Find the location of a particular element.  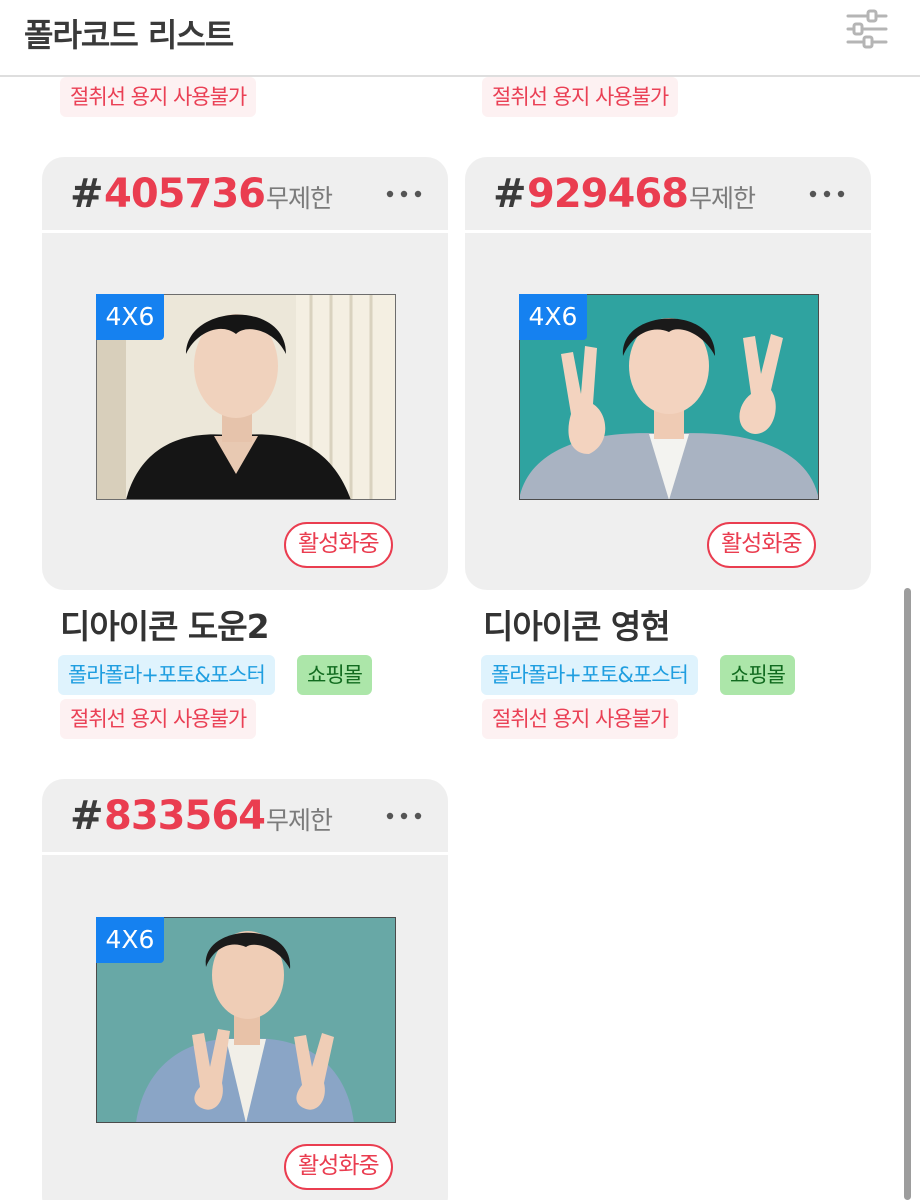

sliders-icon is located at coordinates (867, 29).